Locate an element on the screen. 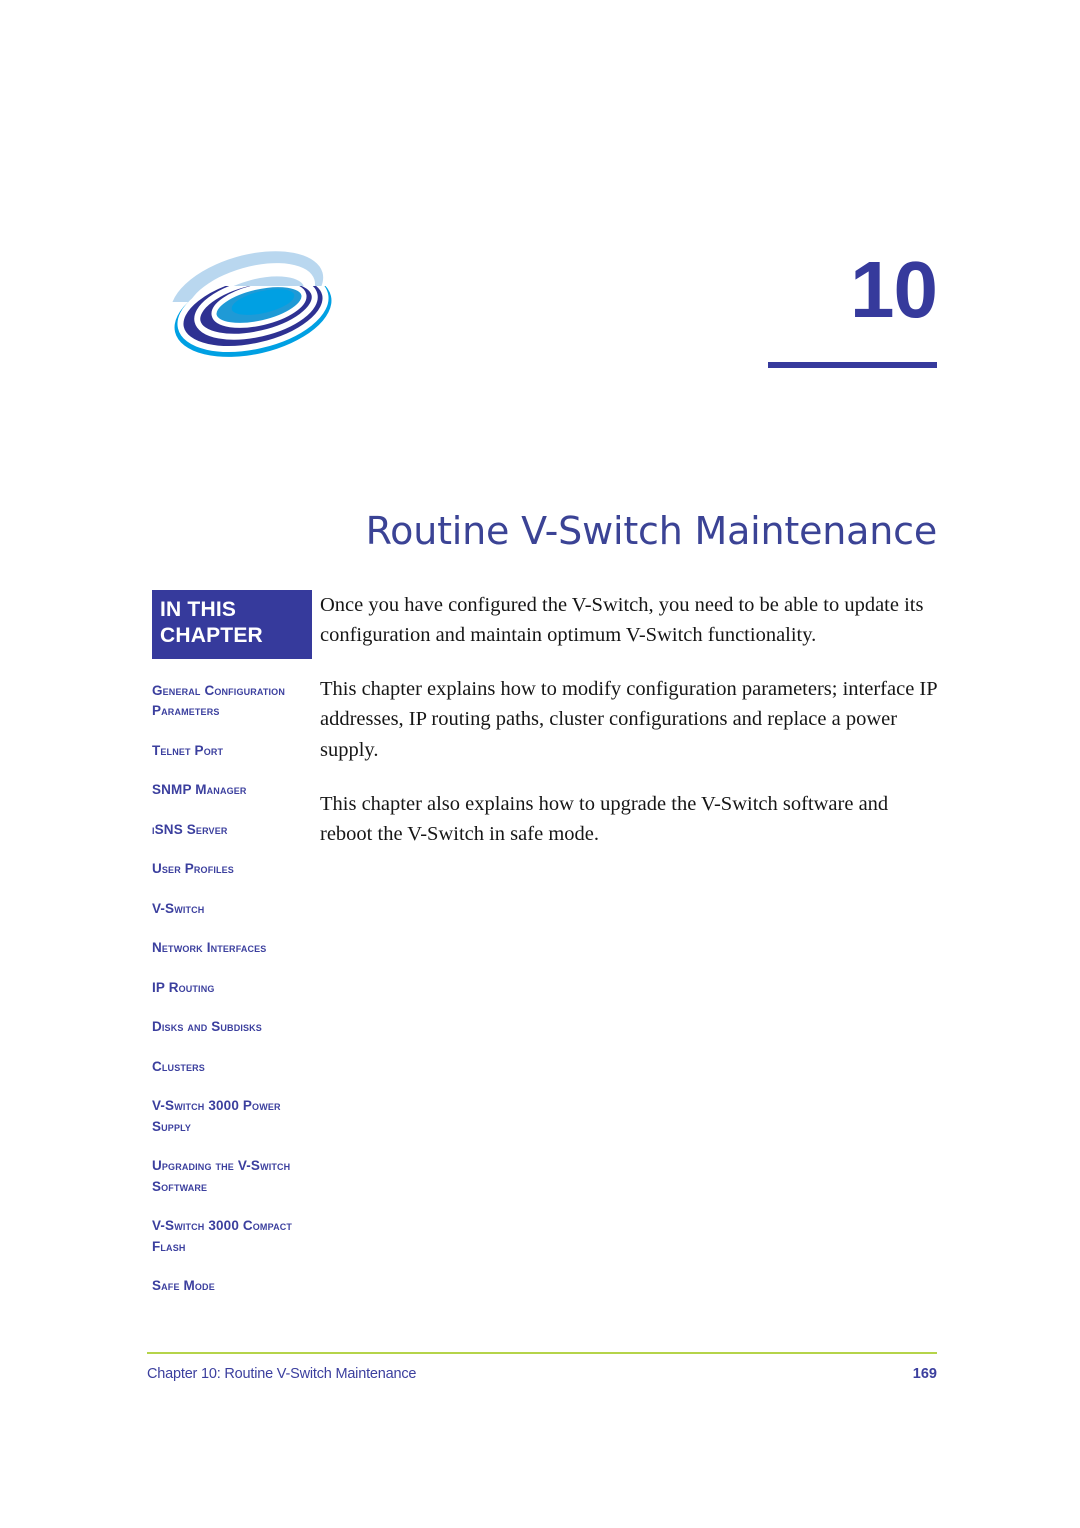  toc-item-network-interfaces: Network Interfaces is located at coordinates (232, 948).